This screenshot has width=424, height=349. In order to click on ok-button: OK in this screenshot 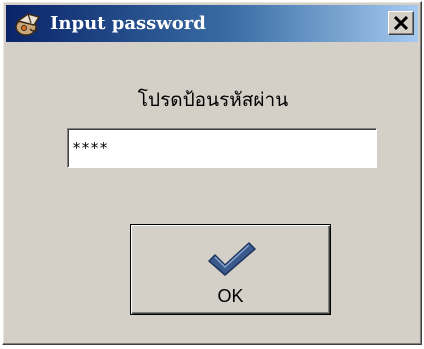, I will do `click(230, 269)`.